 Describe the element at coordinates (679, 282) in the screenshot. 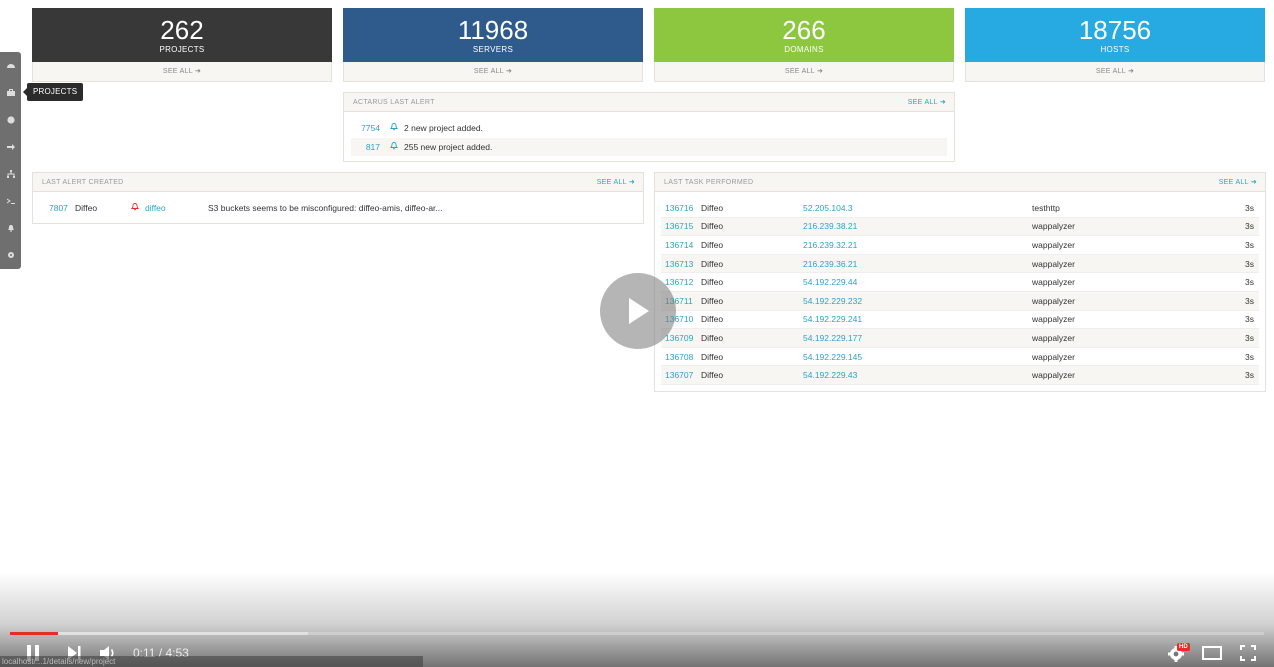

I see `task-id-link: 136712` at that location.